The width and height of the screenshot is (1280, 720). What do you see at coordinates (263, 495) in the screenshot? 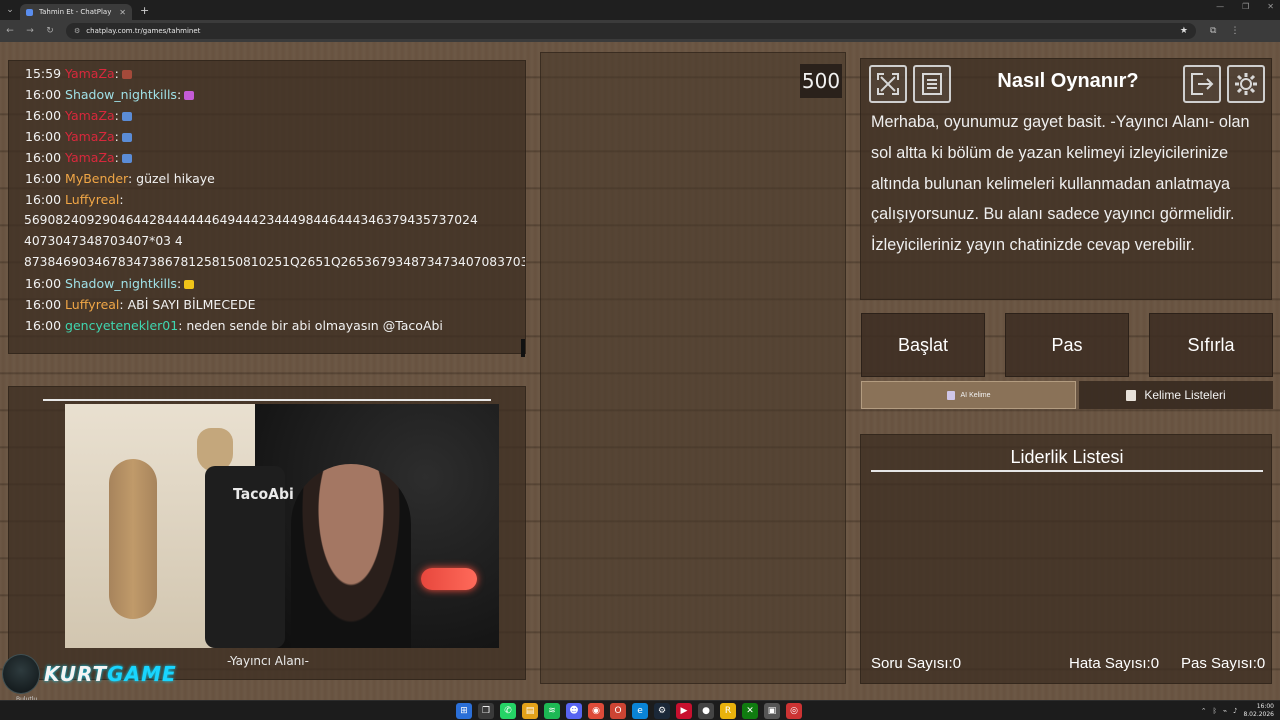
I see `chair-label: TacoAbi` at bounding box center [263, 495].